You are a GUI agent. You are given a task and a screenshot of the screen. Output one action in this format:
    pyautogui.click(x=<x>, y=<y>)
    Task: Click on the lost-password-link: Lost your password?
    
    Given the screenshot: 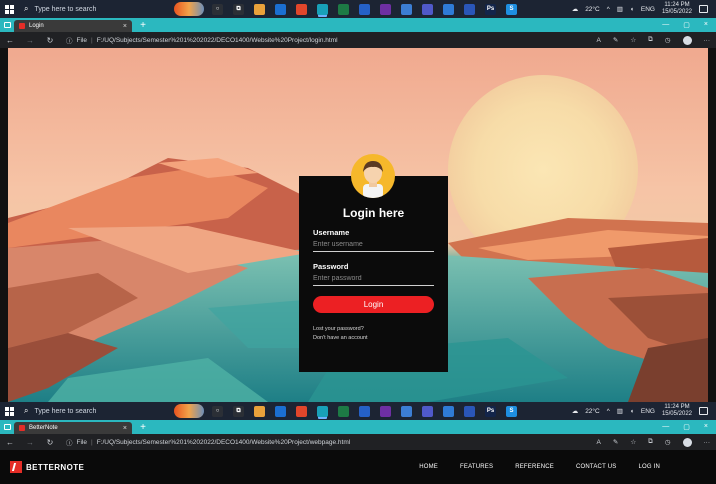 What is the action you would take?
    pyautogui.click(x=373, y=329)
    